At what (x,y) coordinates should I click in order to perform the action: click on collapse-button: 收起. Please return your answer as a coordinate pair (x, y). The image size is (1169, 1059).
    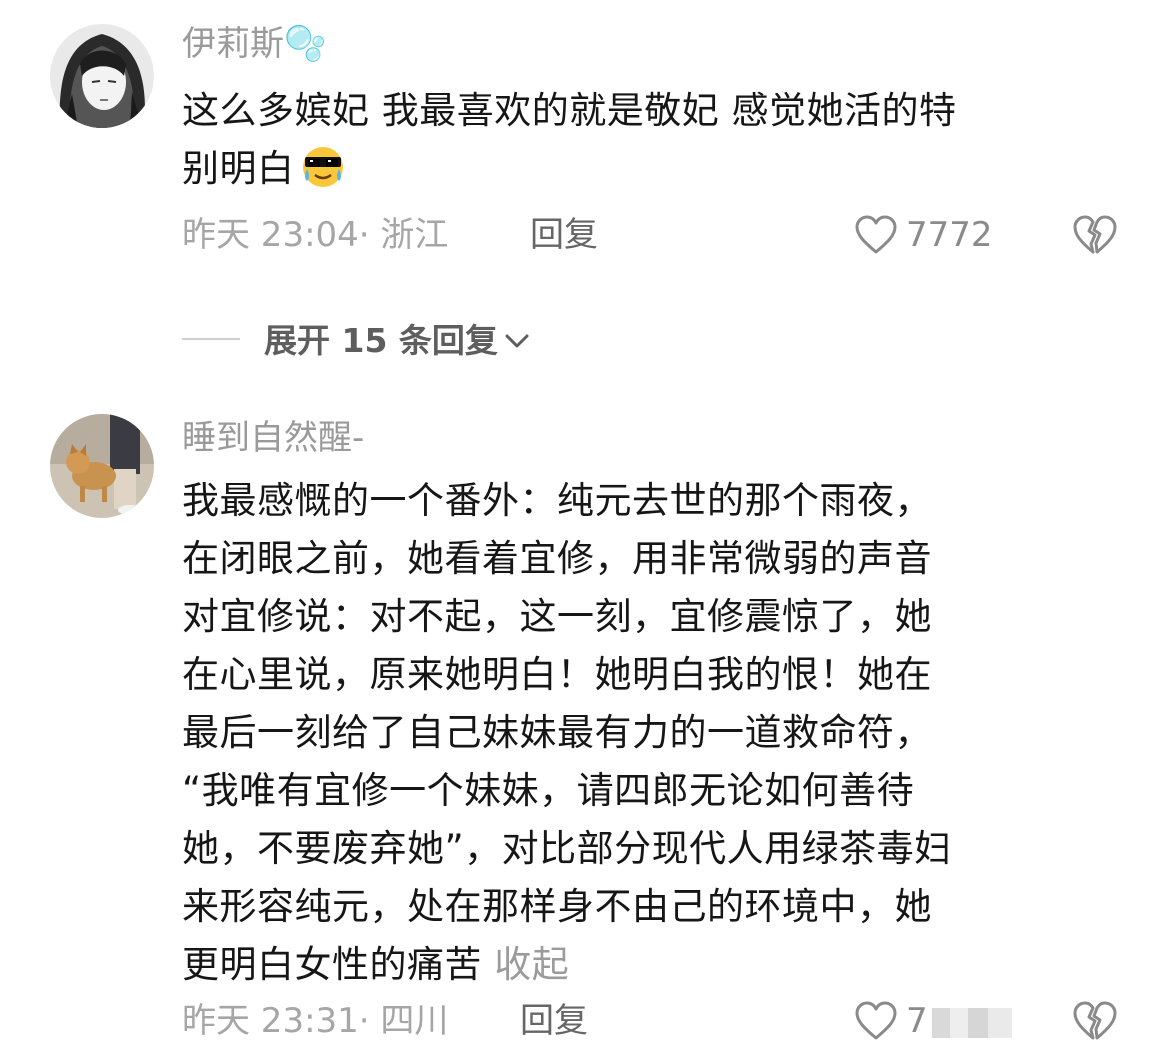
    Looking at the image, I should click on (531, 964).